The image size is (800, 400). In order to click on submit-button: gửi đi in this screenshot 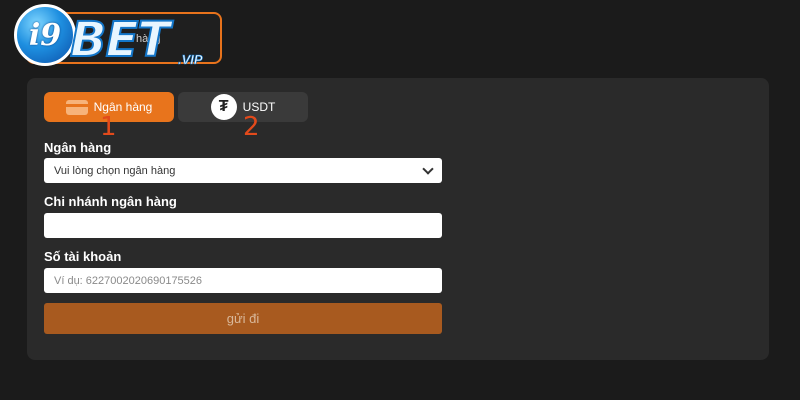, I will do `click(243, 318)`.